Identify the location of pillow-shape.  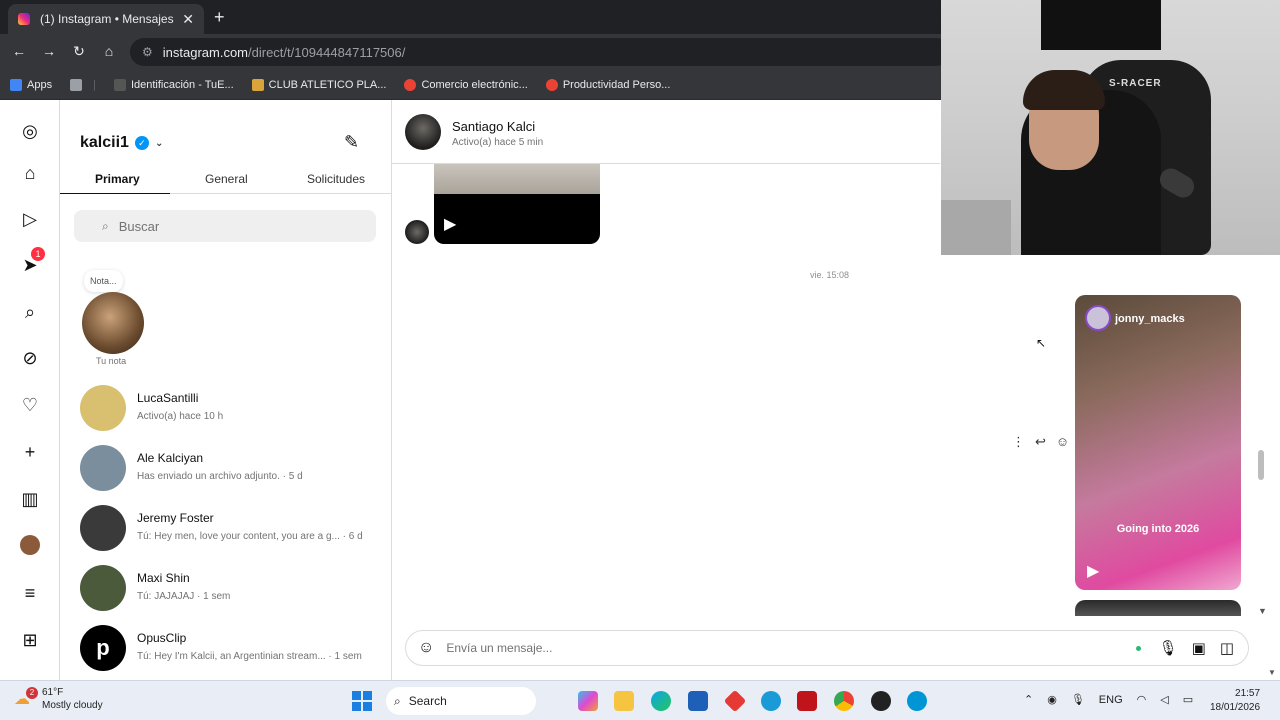
(976, 227).